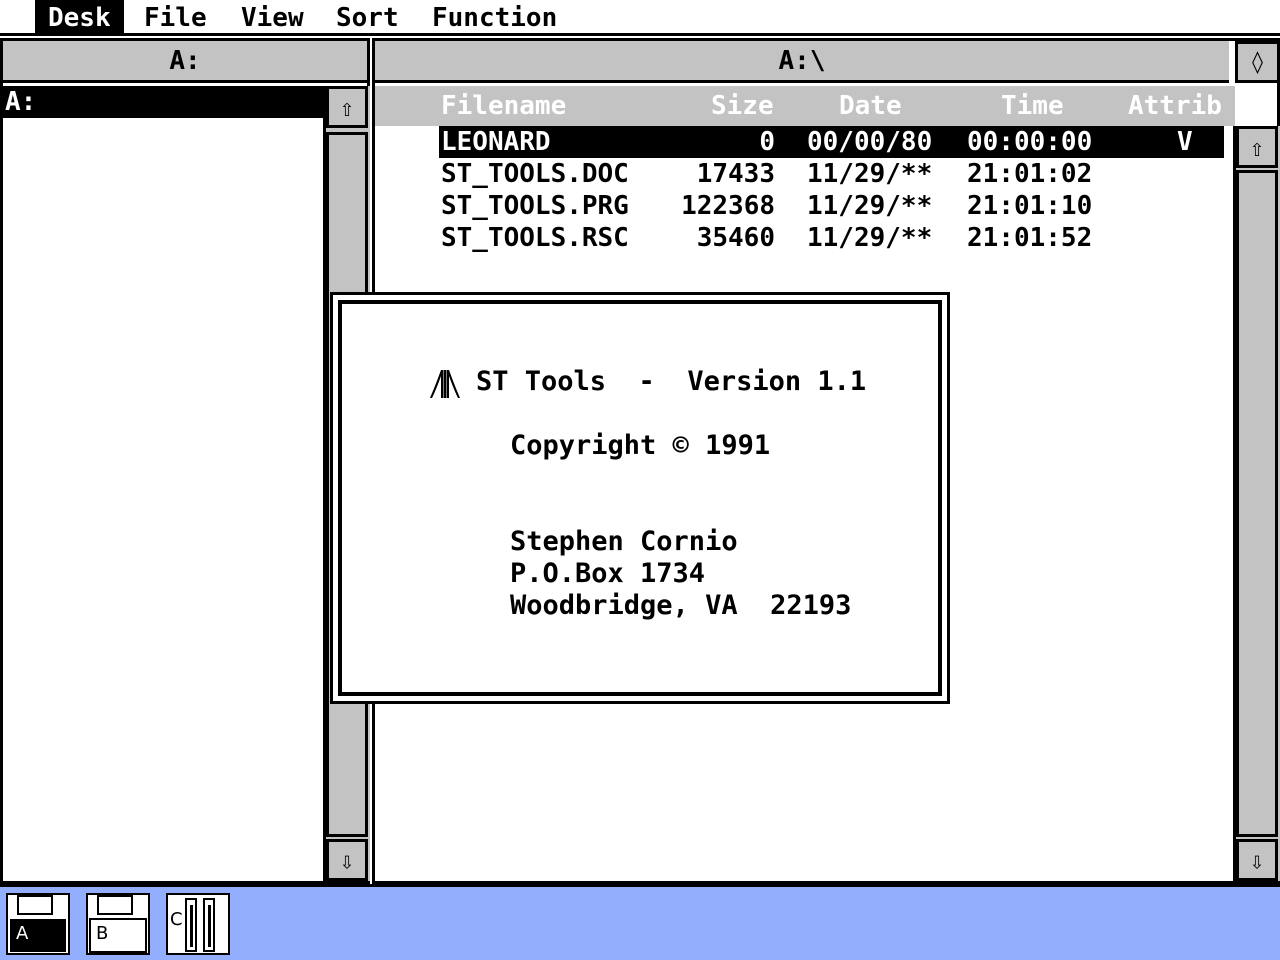 The image size is (1280, 960). What do you see at coordinates (608, 573) in the screenshot?
I see `dialog-address-line1: P.O.Box 1734` at bounding box center [608, 573].